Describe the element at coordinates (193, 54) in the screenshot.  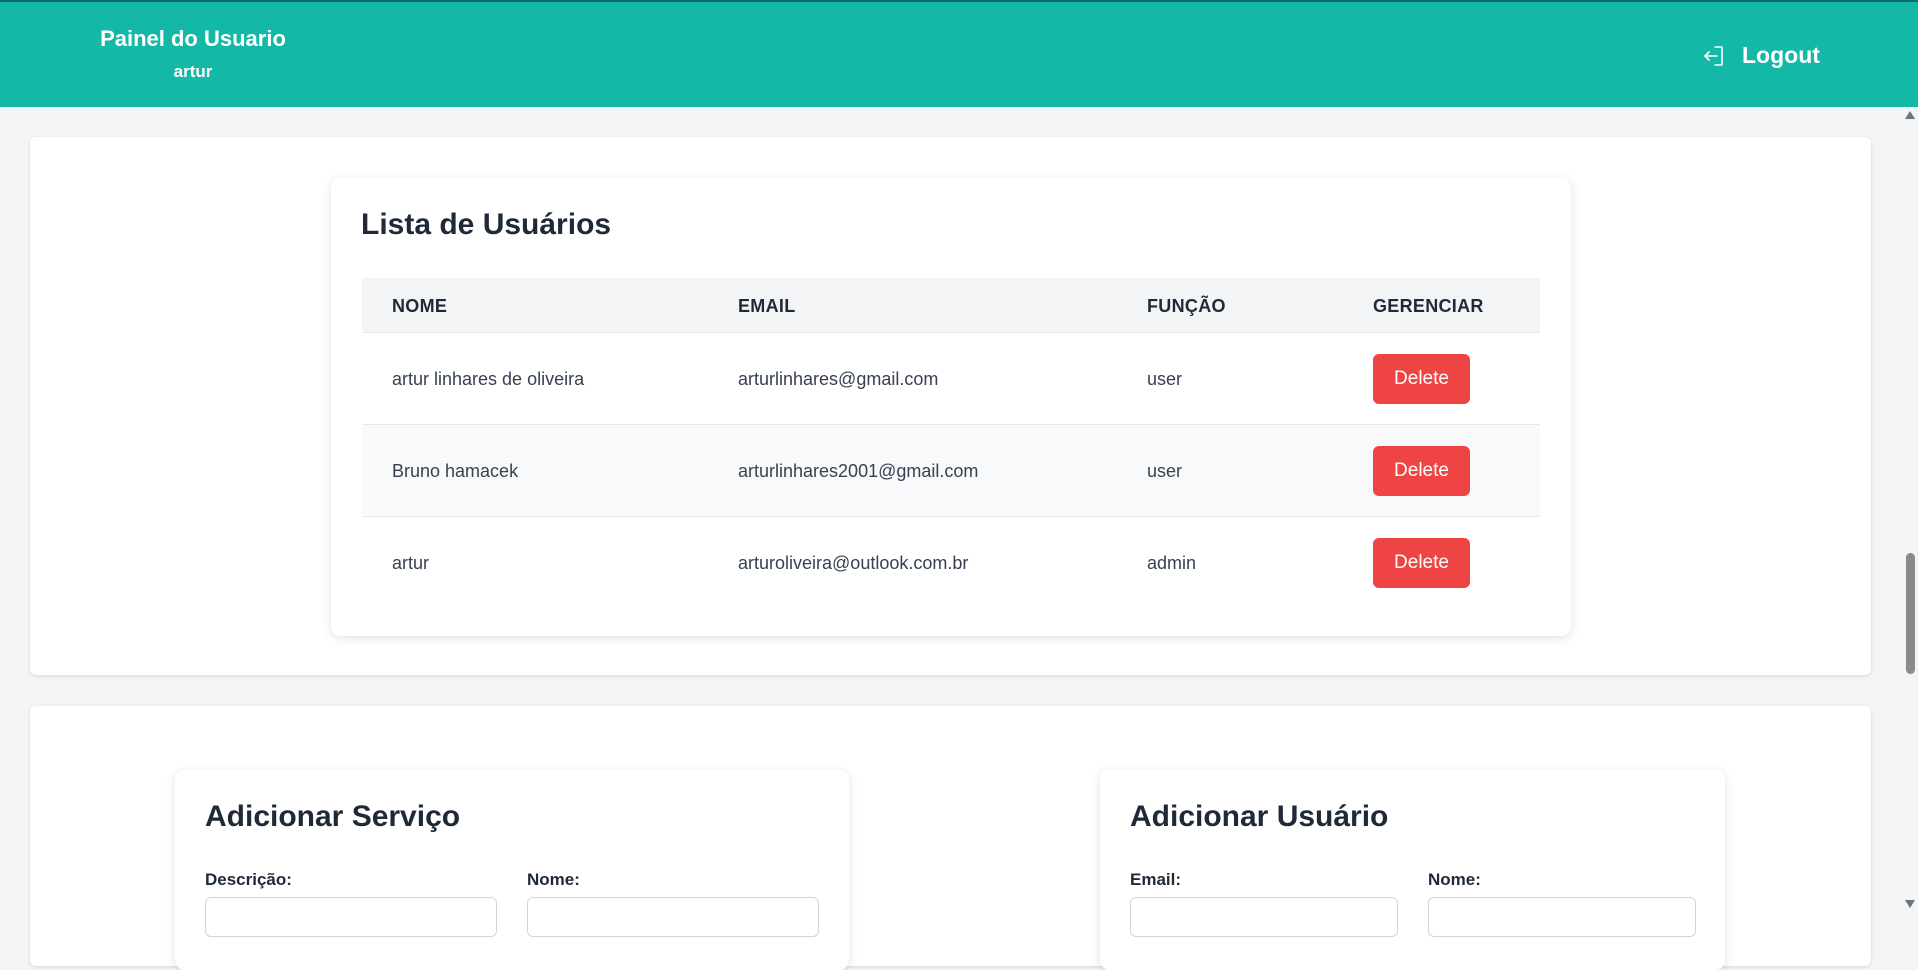
I see `brand: Painel do Usuario artur` at that location.